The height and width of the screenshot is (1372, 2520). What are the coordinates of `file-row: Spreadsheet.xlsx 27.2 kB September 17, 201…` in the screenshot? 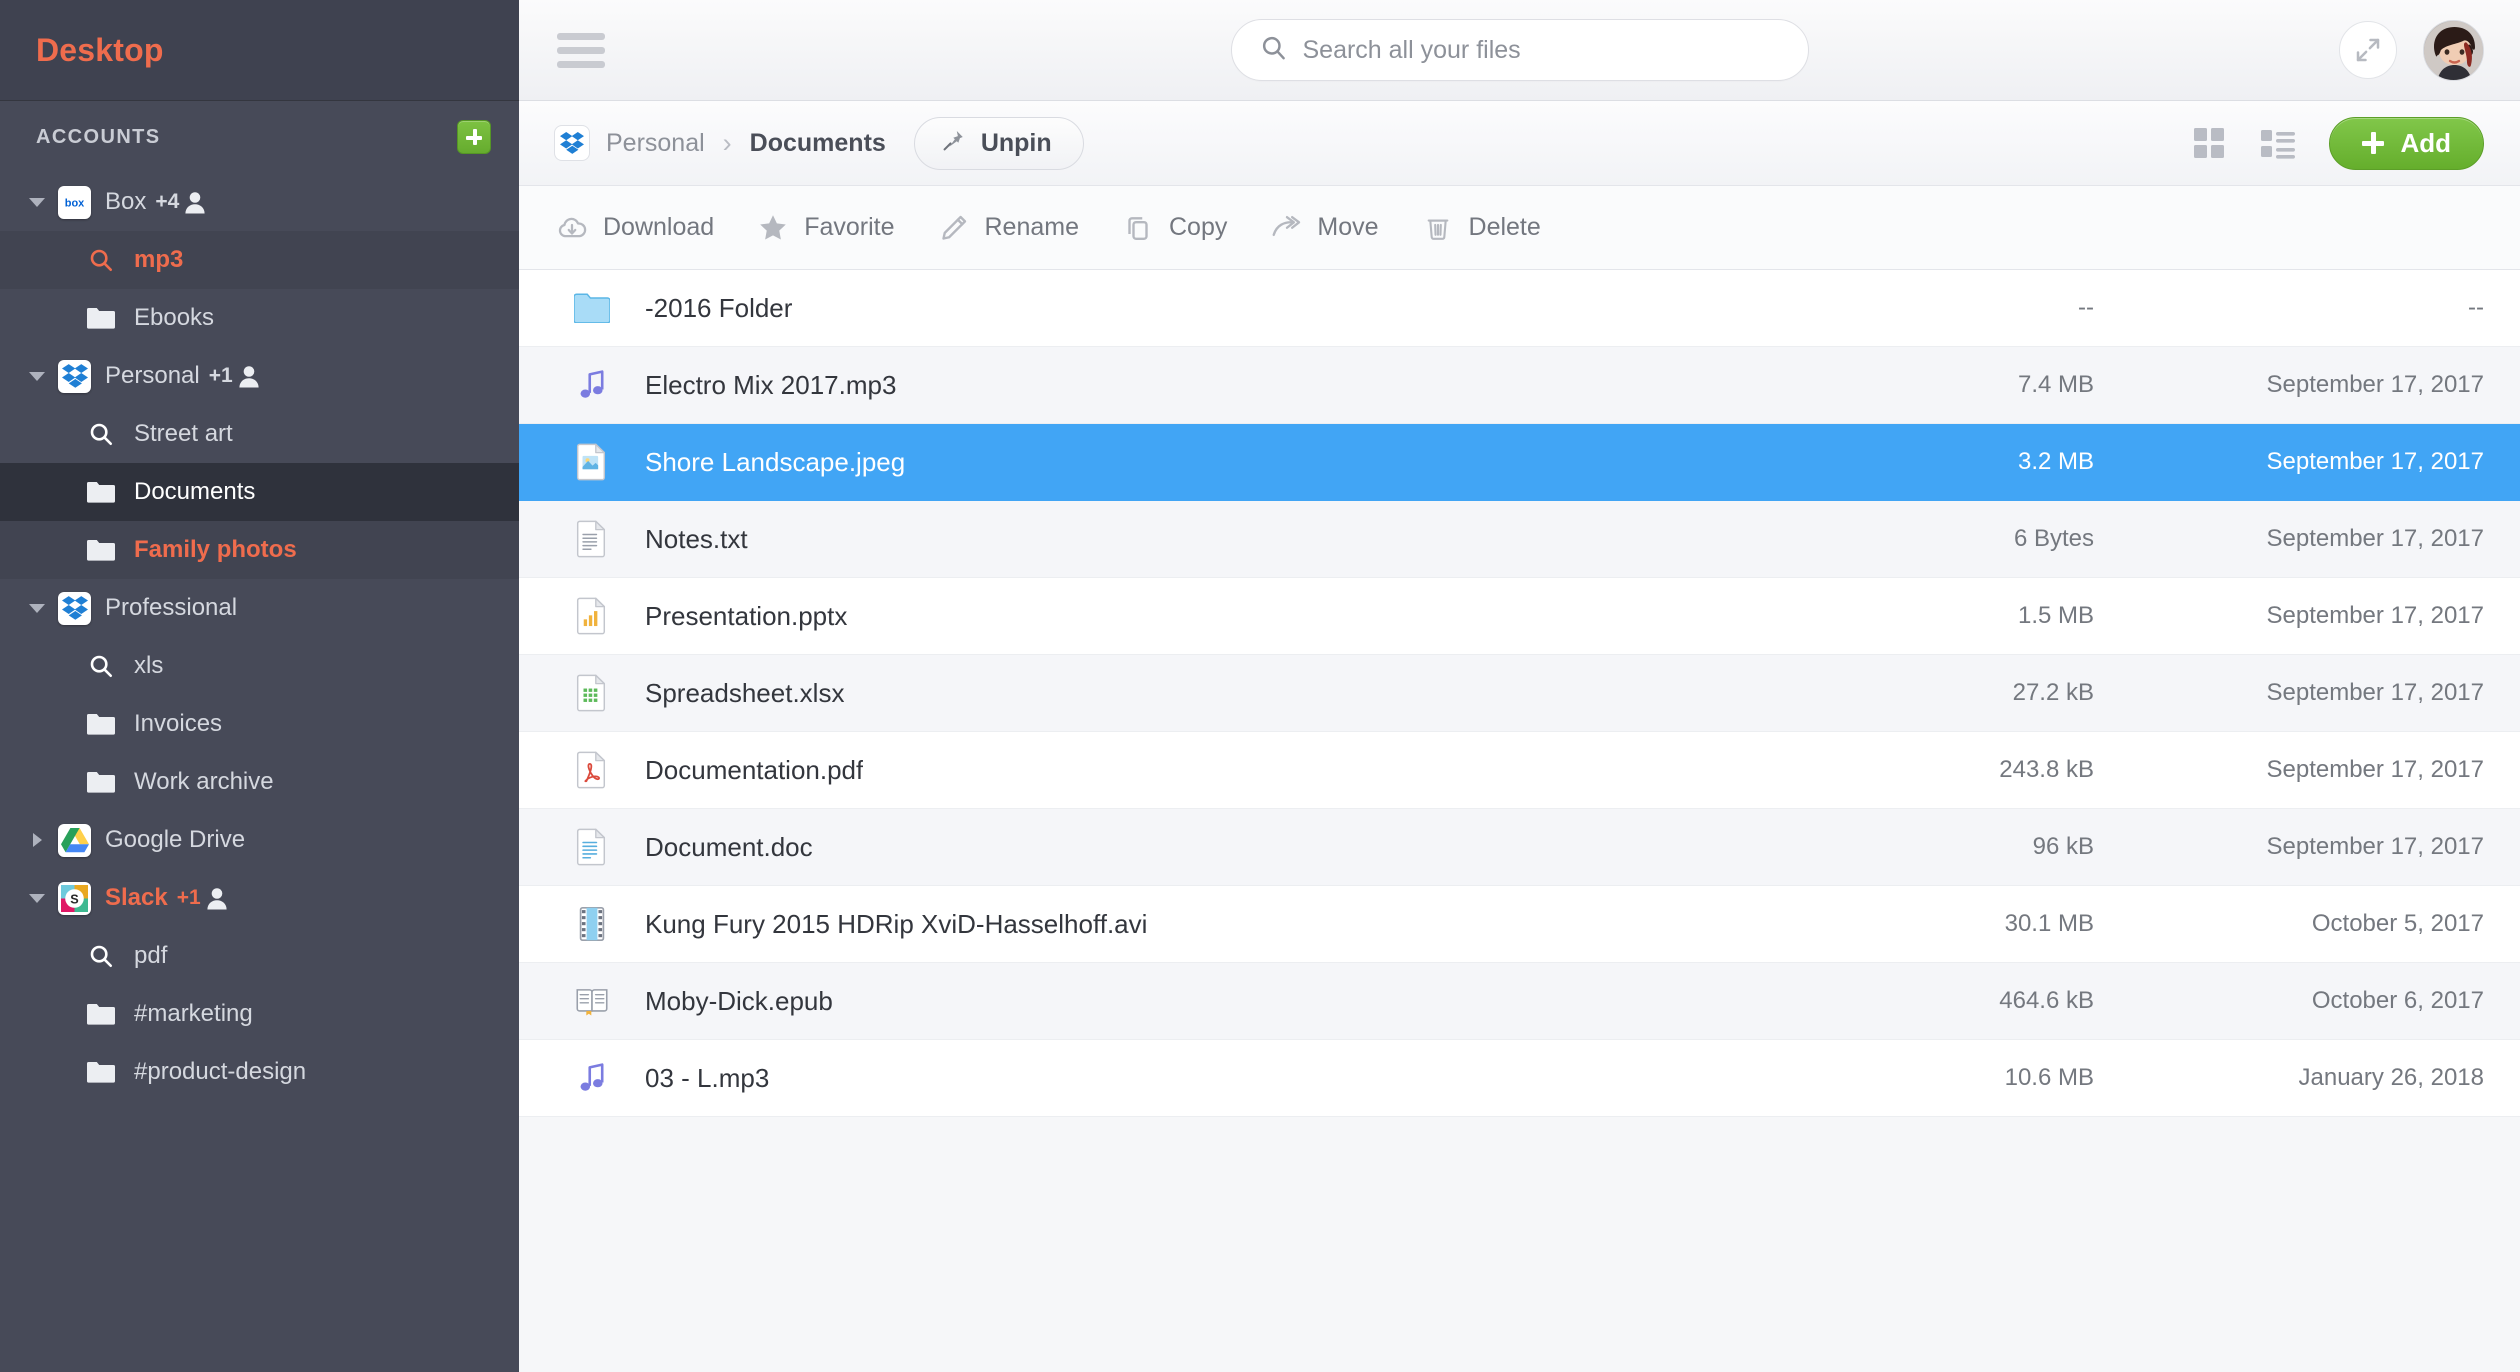 It's located at (1519, 693).